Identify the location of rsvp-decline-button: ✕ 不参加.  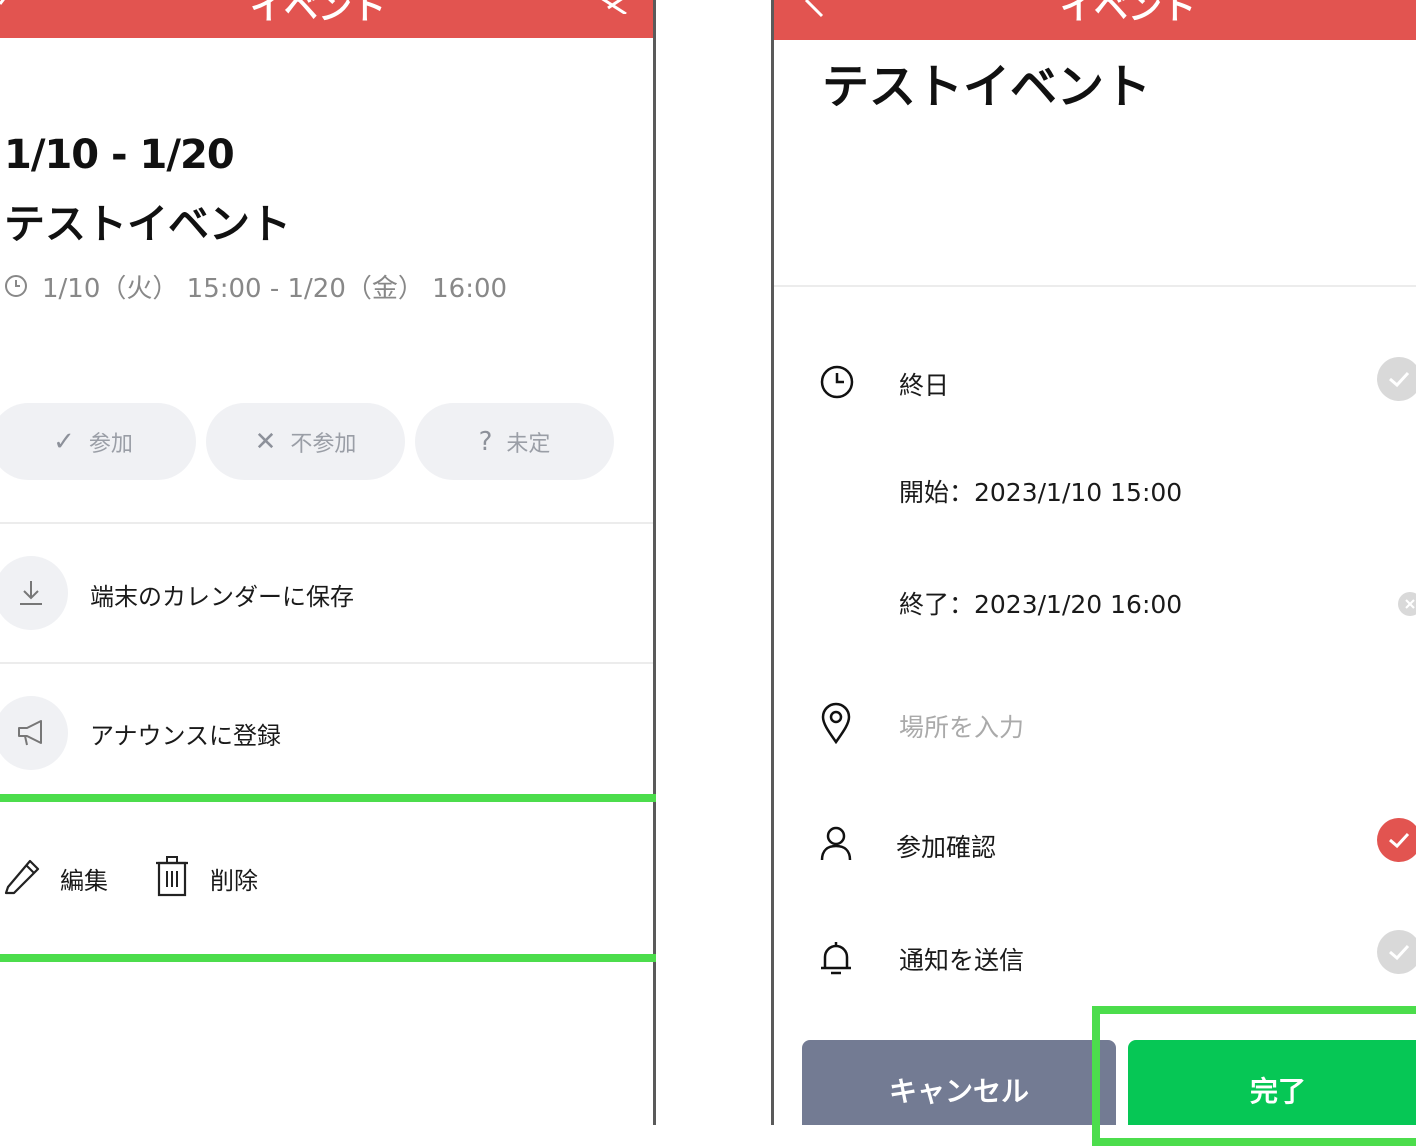
(305, 441).